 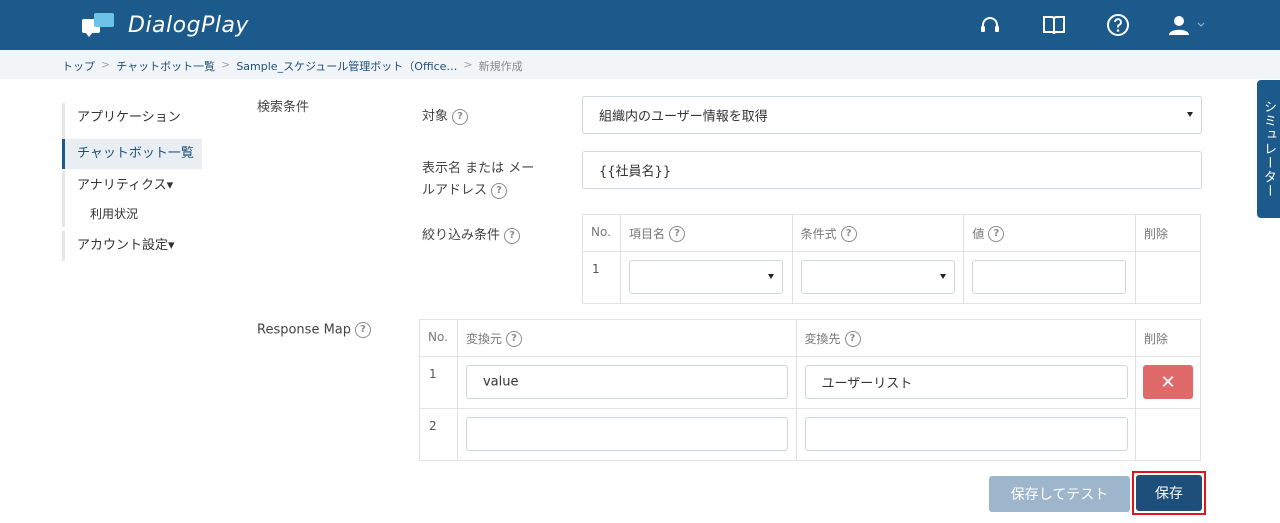 I want to click on display-name-value: {{社員名}}, so click(x=635, y=172).